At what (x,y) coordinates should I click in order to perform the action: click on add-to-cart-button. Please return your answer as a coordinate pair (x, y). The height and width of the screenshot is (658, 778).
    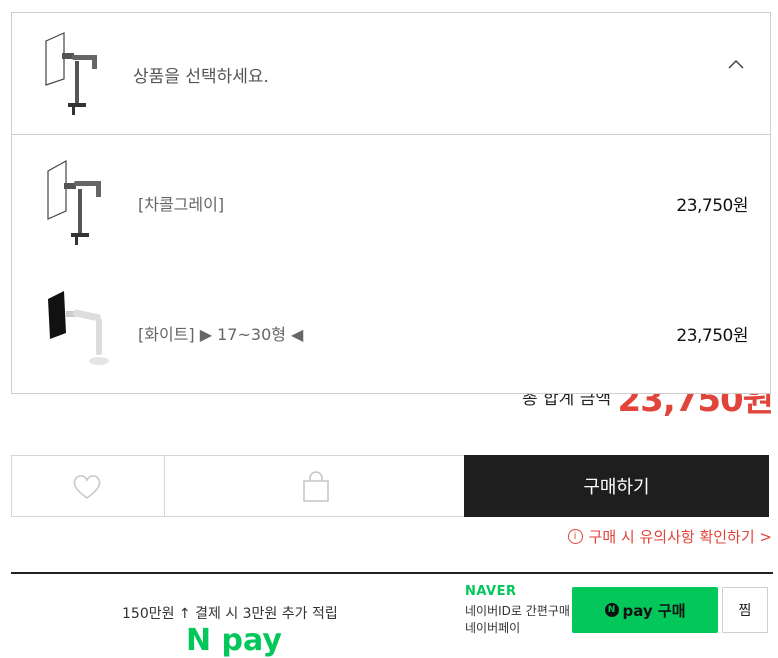
    Looking at the image, I should click on (314, 486).